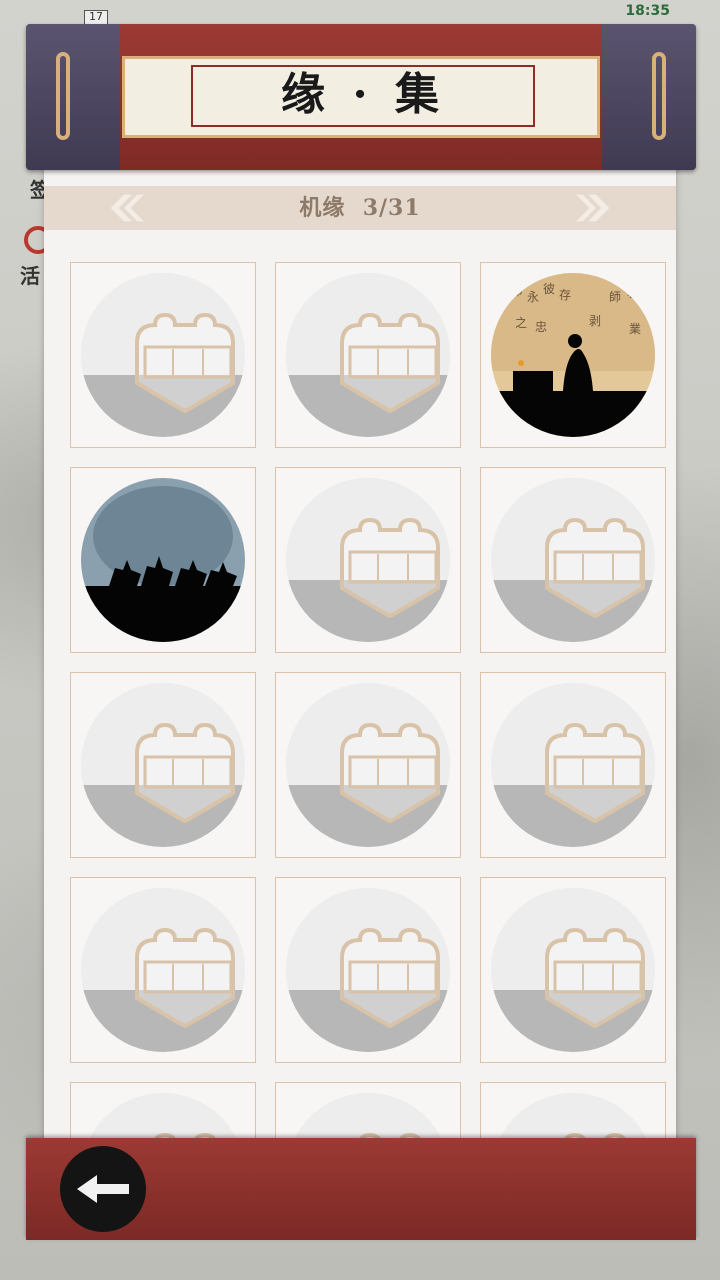 The width and height of the screenshot is (720, 1280). What do you see at coordinates (517, 290) in the screenshot?
I see `svg-text: 命` at bounding box center [517, 290].